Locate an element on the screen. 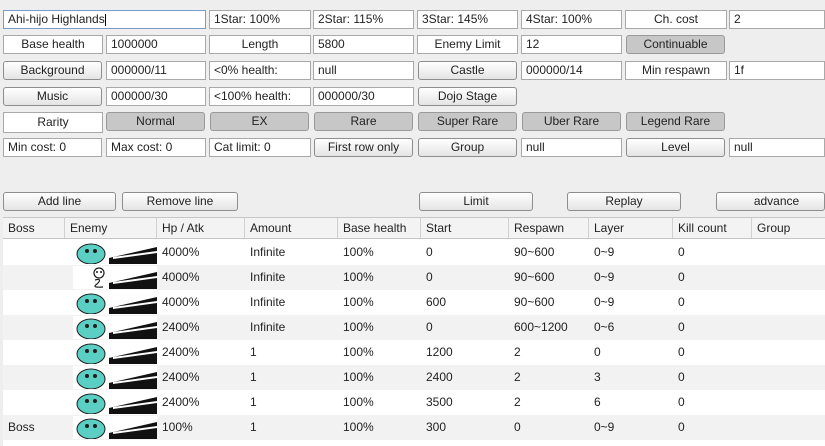 This screenshot has width=825, height=446. table-row: 2400% 1 100% 3500 2 6 0 is located at coordinates (414, 402).